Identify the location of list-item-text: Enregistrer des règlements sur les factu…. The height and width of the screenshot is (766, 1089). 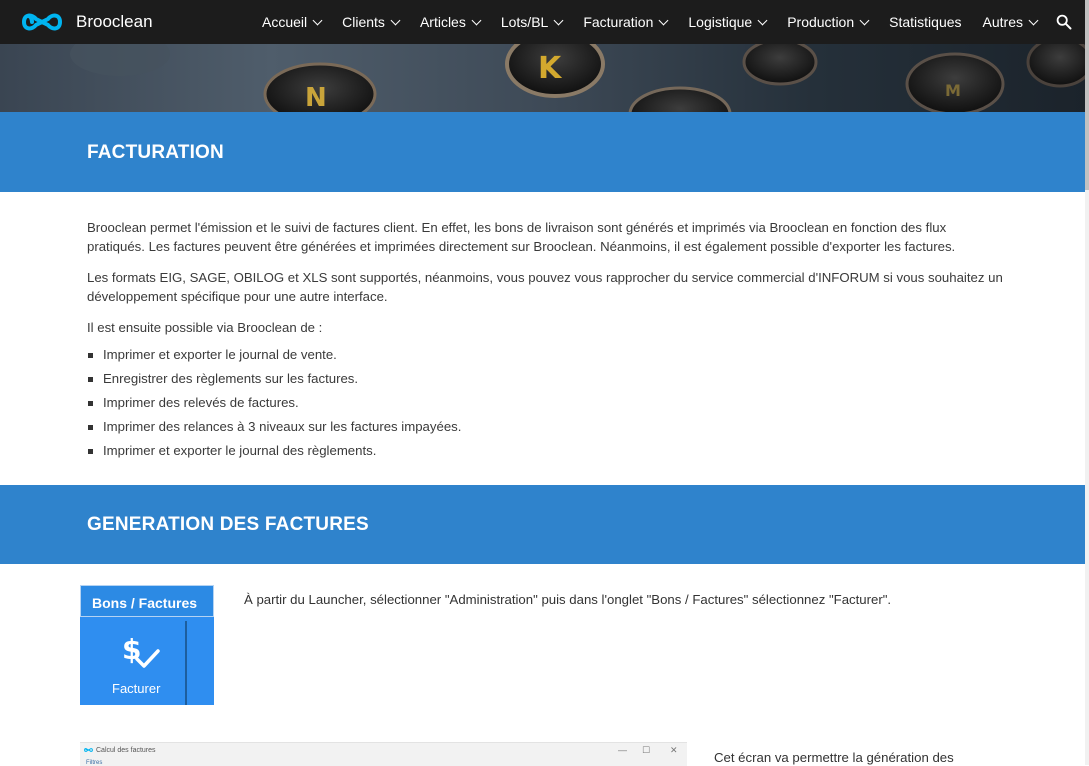
(231, 378).